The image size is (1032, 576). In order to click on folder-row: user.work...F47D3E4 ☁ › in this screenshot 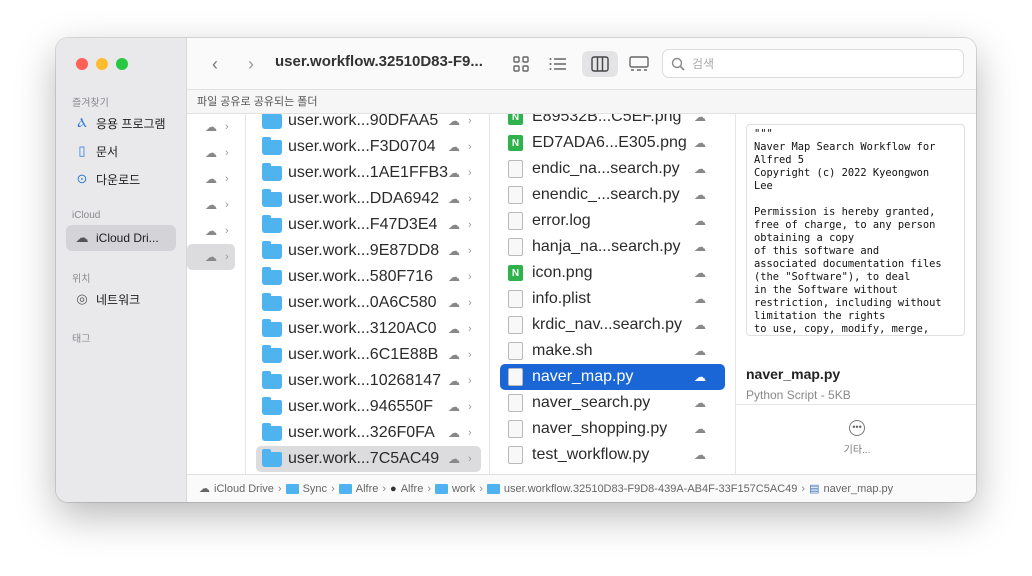, I will do `click(368, 225)`.